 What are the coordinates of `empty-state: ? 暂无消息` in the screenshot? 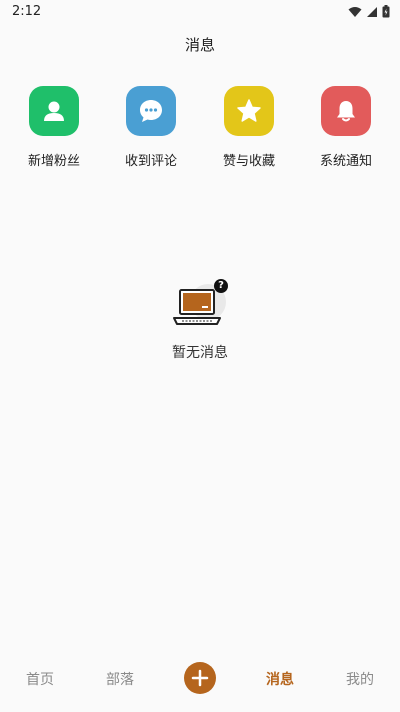 It's located at (200, 320).